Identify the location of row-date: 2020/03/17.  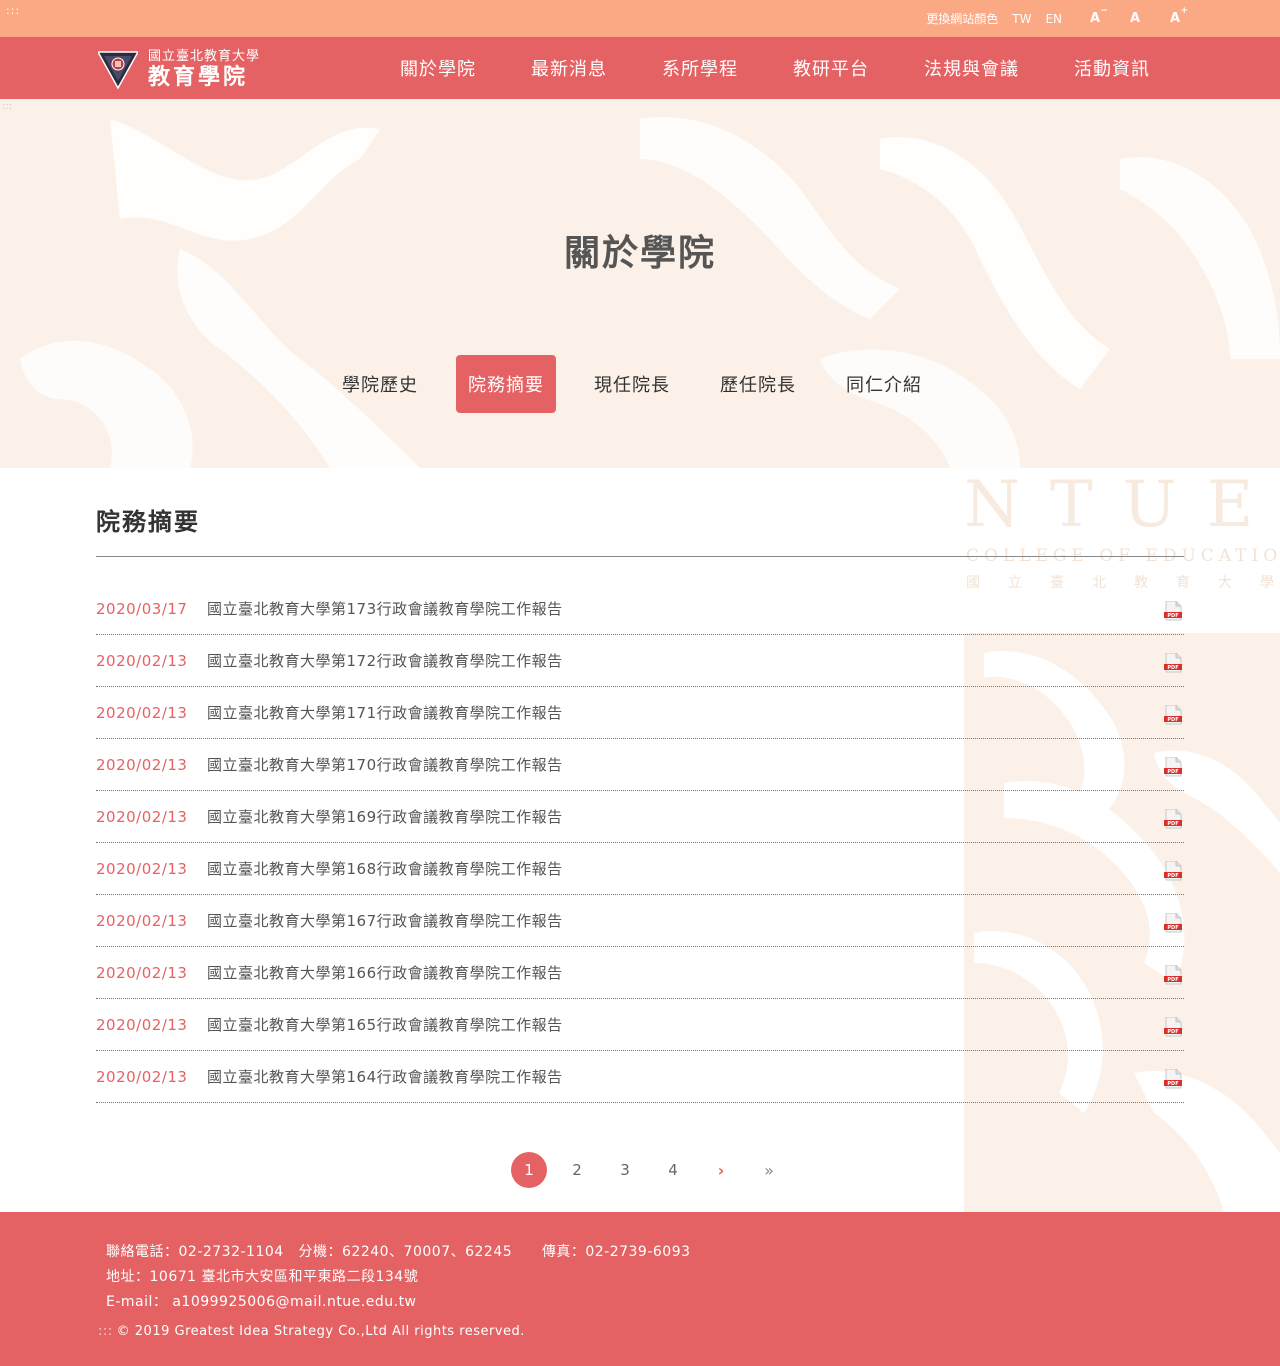
(142, 608).